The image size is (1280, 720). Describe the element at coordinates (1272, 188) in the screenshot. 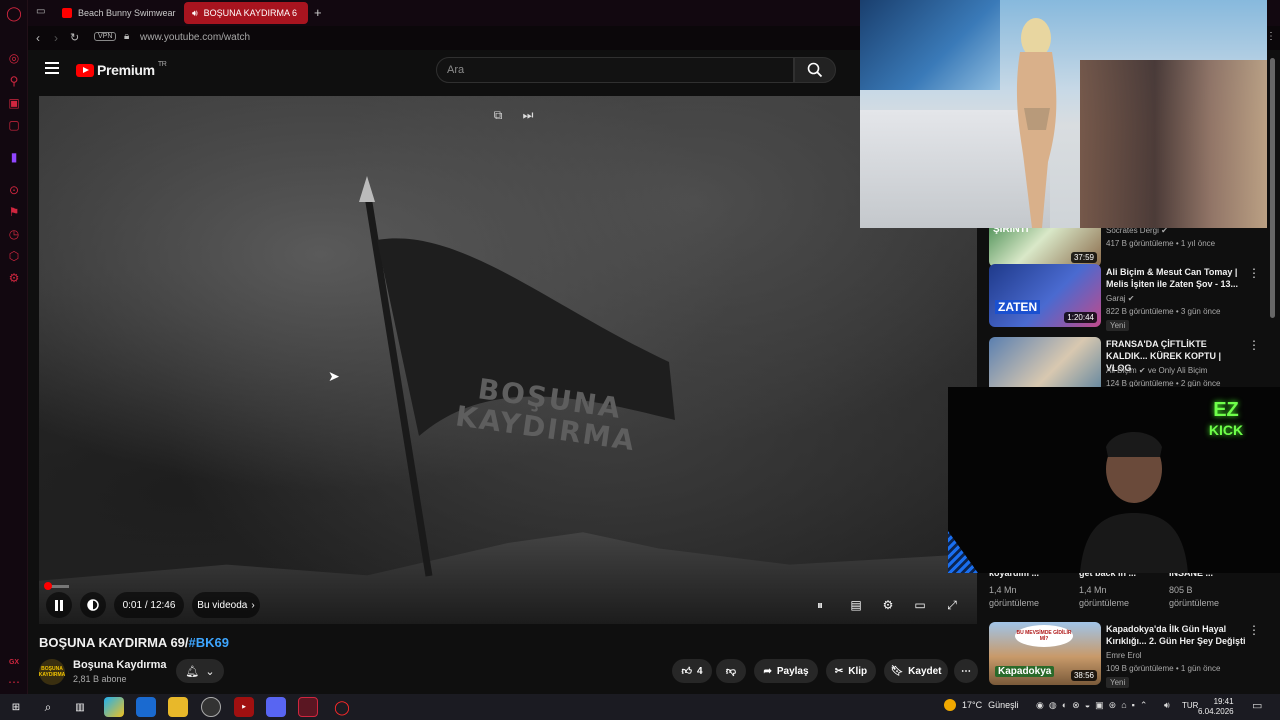

I see `scrollbar-thumb` at that location.